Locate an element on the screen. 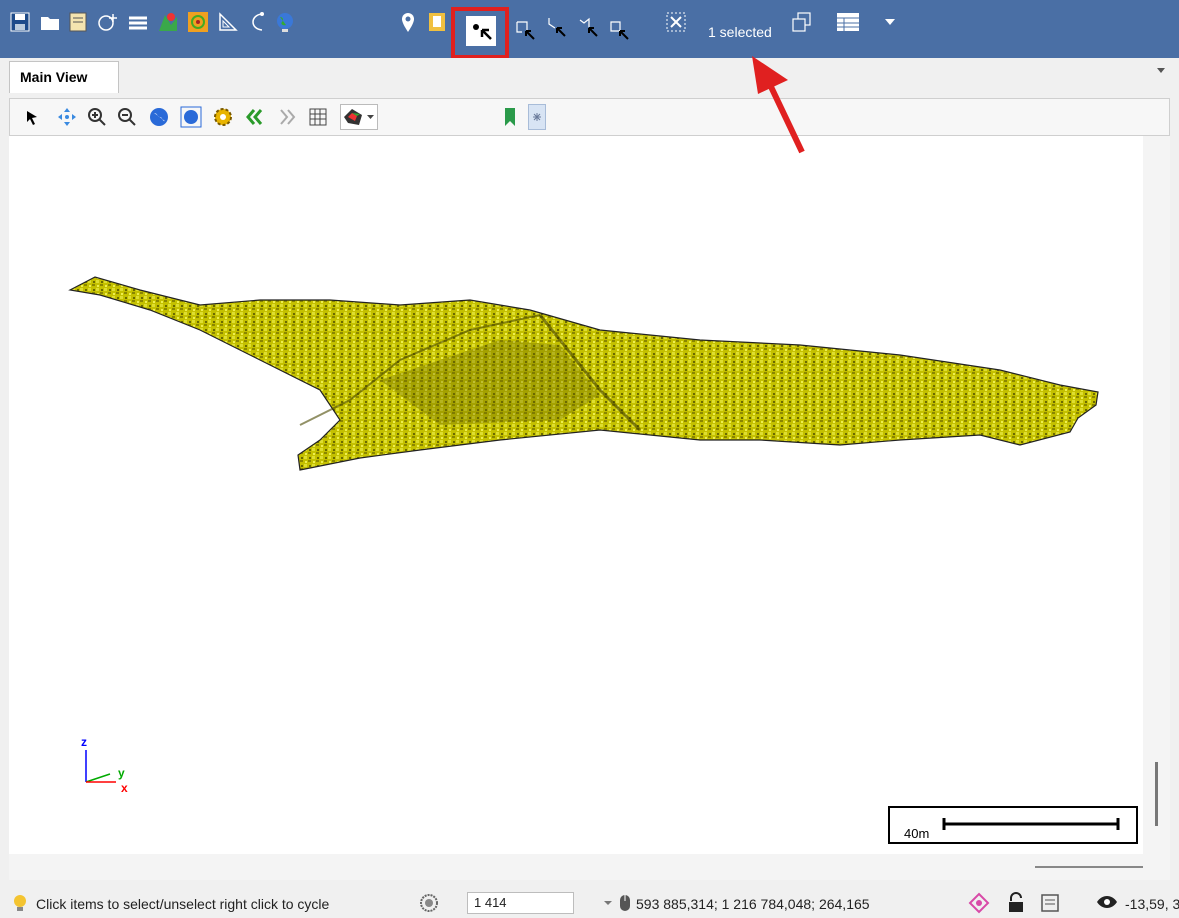  lightbulb-icon is located at coordinates (20, 903).